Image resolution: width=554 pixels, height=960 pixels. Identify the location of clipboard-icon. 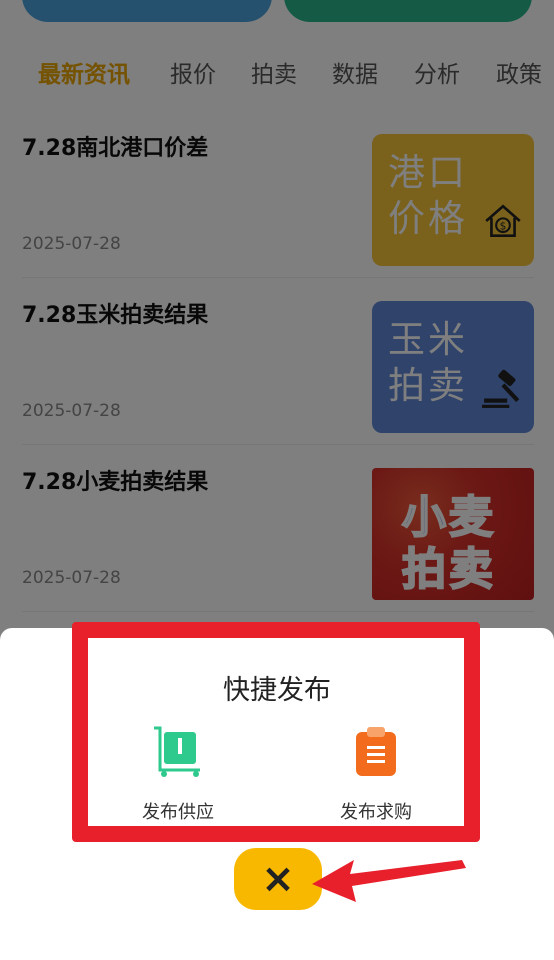
(376, 751).